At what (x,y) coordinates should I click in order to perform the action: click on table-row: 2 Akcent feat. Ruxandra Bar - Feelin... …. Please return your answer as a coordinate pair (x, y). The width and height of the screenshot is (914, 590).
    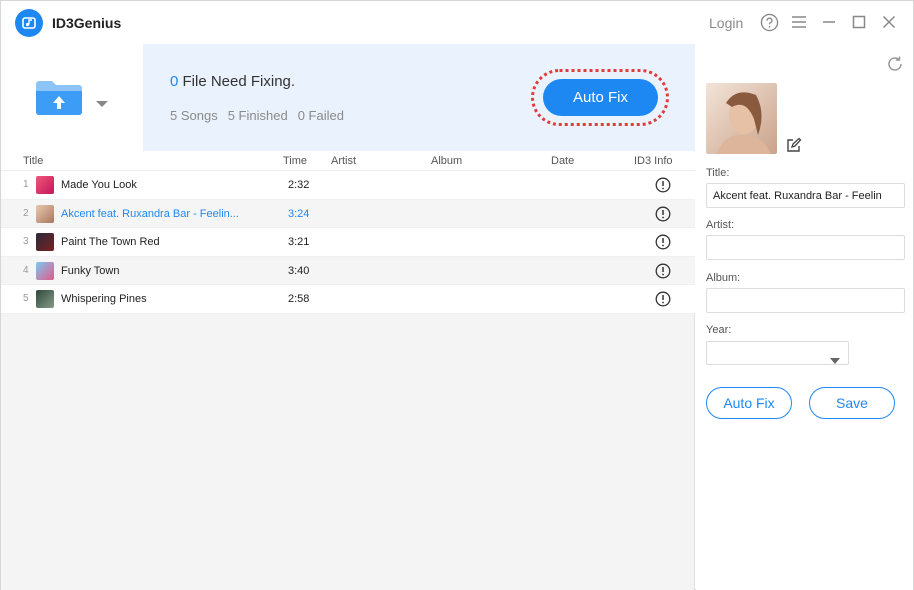
    Looking at the image, I should click on (348, 214).